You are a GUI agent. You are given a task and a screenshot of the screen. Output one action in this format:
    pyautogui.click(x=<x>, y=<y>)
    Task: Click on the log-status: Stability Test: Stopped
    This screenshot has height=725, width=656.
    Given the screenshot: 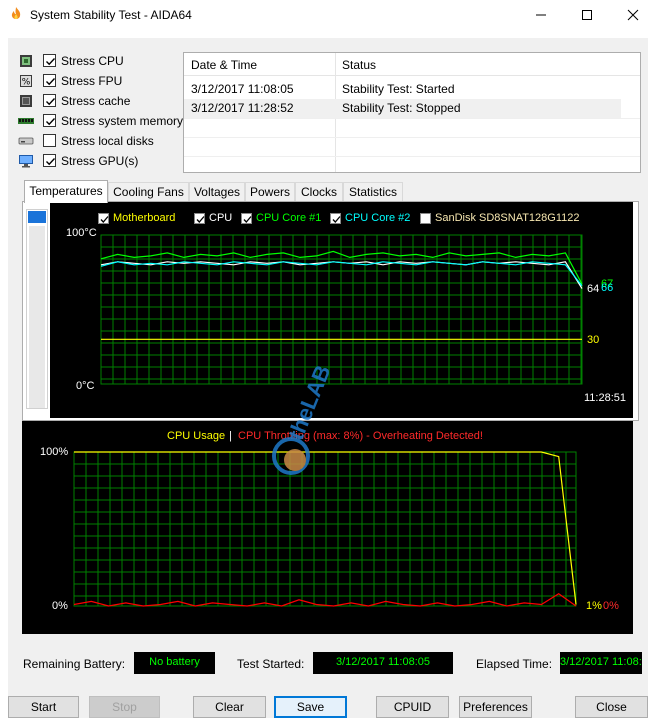 What is the action you would take?
    pyautogui.click(x=401, y=108)
    